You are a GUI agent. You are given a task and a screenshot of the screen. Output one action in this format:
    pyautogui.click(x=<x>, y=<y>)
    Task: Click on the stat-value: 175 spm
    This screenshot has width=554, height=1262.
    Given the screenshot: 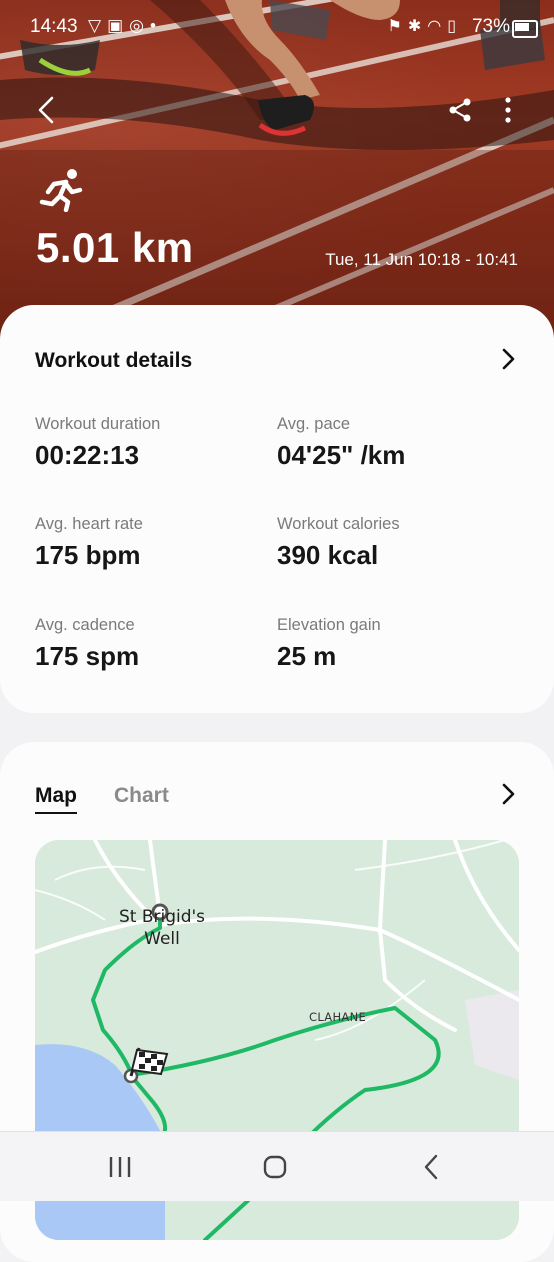 What is the action you would take?
    pyautogui.click(x=87, y=656)
    